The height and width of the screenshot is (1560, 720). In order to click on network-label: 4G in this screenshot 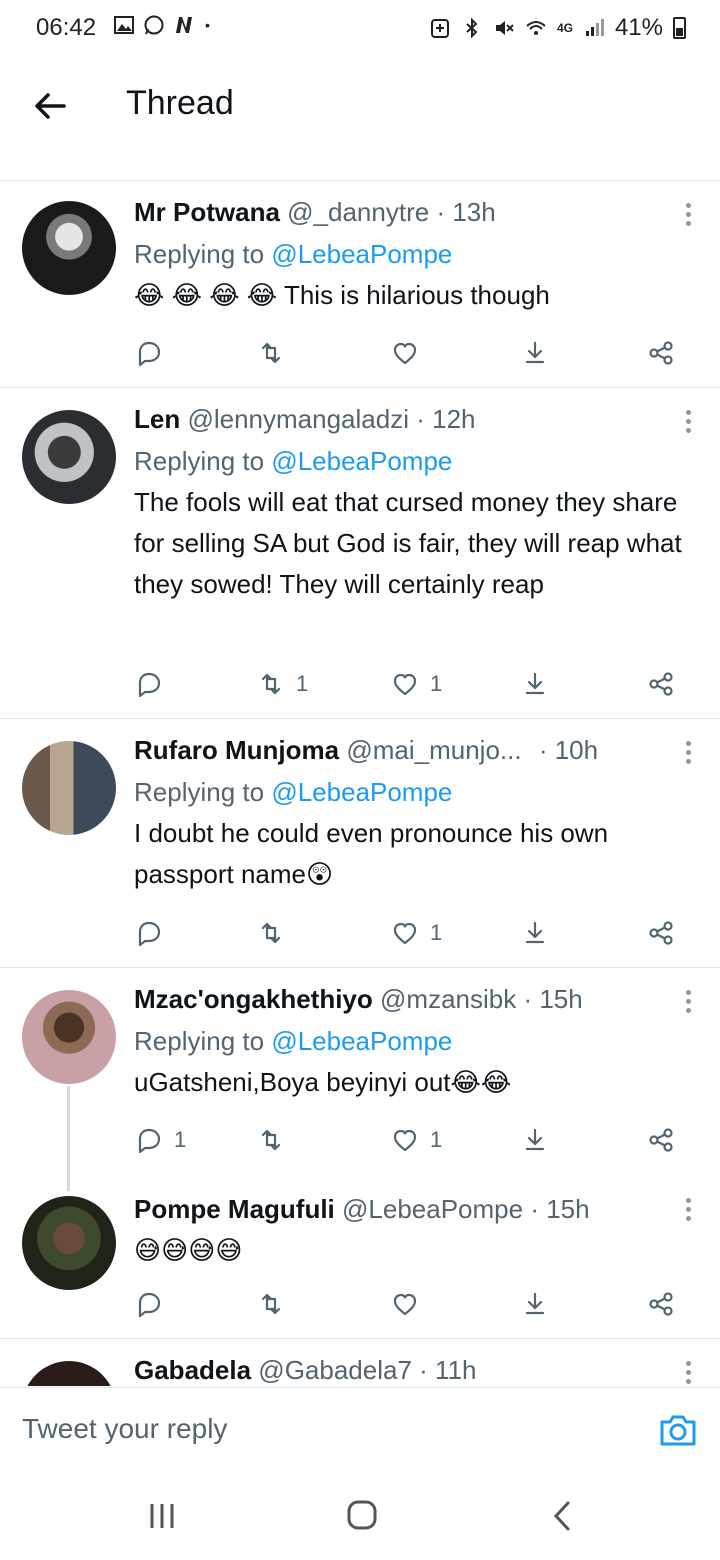, I will do `click(564, 28)`.